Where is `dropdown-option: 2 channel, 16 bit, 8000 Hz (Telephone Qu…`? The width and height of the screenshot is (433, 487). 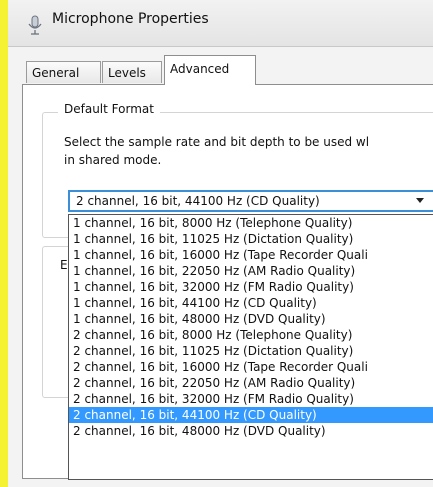 dropdown-option: 2 channel, 16 bit, 8000 Hz (Telephone Qu… is located at coordinates (251, 335).